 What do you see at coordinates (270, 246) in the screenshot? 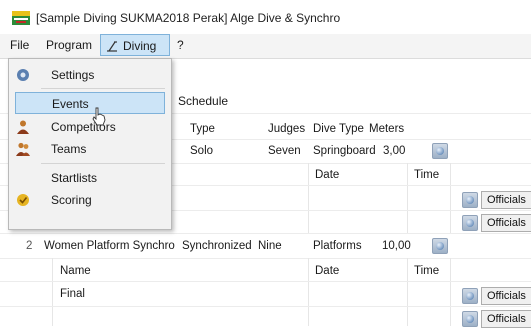
I see `event-2-judges: Nine` at bounding box center [270, 246].